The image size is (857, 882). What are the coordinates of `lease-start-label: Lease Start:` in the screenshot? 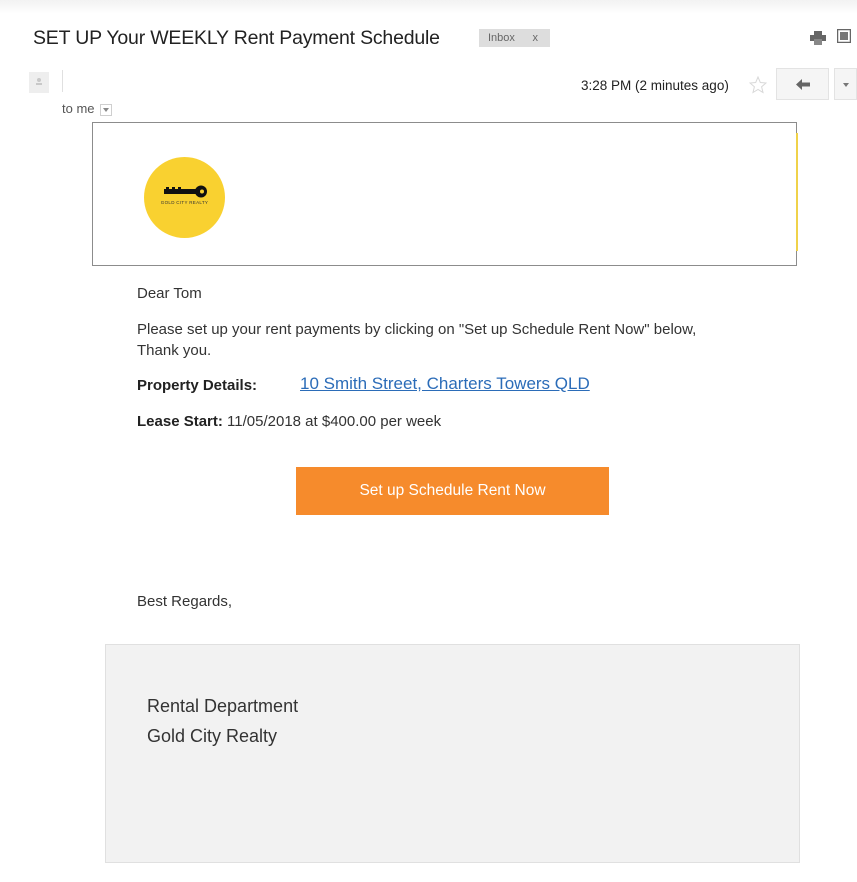 It's located at (180, 421).